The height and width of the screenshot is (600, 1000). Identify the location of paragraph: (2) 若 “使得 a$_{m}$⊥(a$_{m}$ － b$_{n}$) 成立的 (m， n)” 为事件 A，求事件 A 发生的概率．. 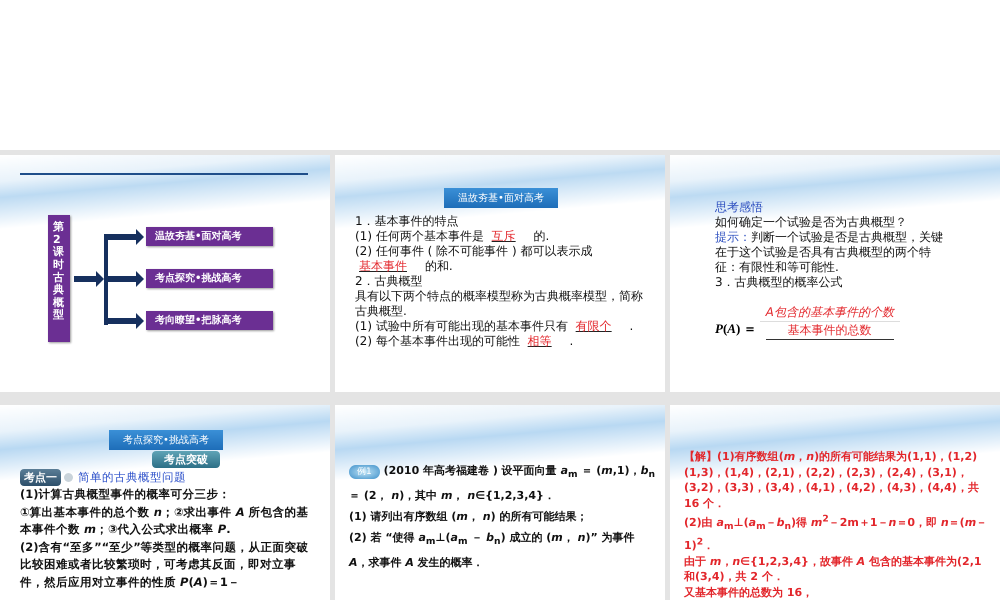
(492, 551).